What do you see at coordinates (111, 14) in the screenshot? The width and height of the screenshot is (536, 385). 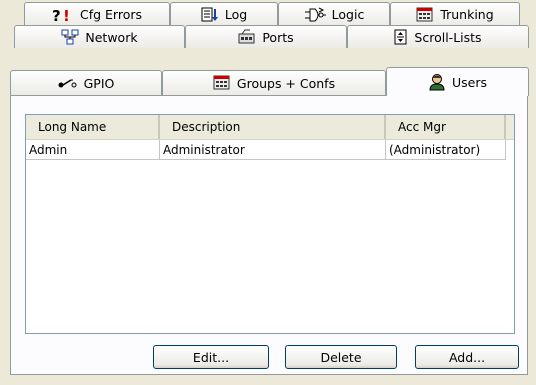 I see `tab-label: Cfg Errors` at bounding box center [111, 14].